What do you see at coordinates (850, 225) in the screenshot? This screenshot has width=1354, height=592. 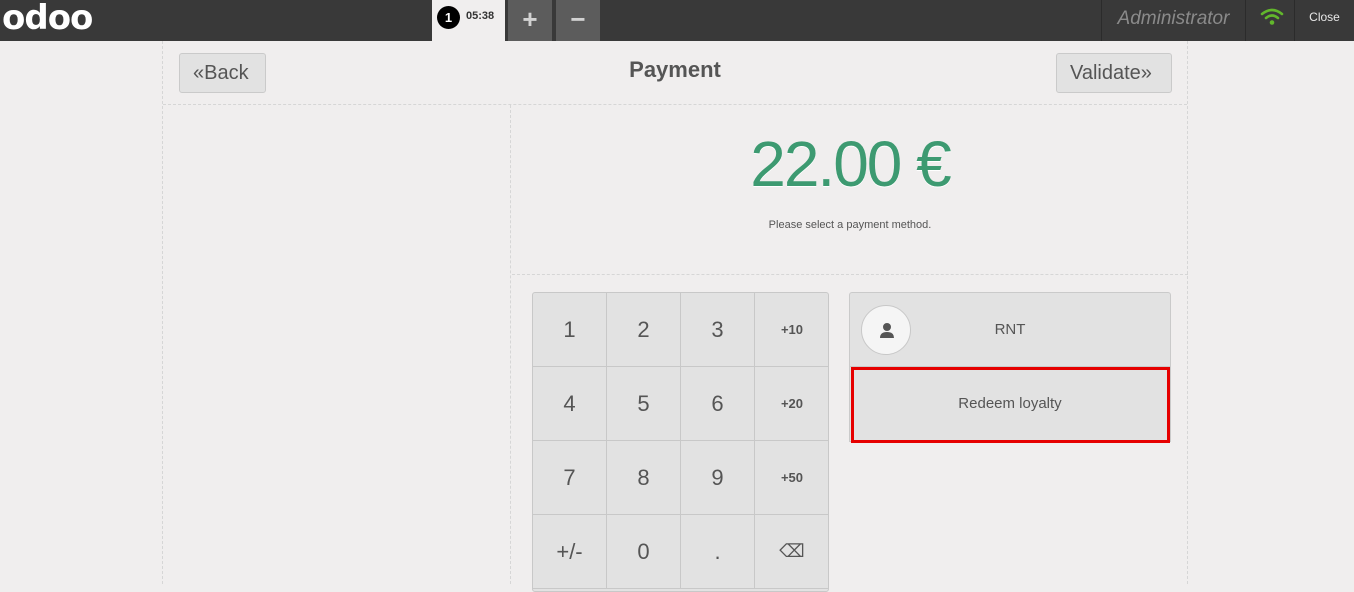 I see `payment-instructions: Please select a payment method.` at bounding box center [850, 225].